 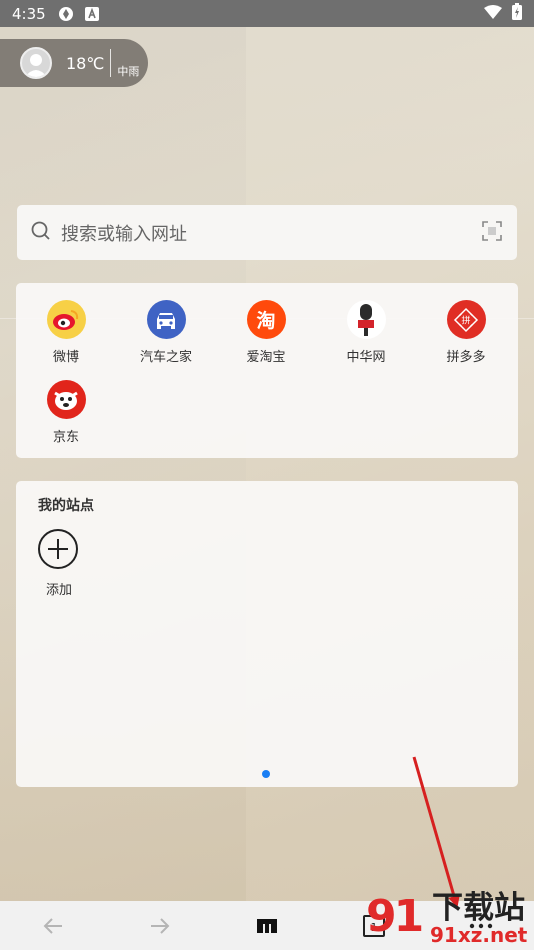 I want to click on taobao-icon: 淘, so click(x=266, y=319).